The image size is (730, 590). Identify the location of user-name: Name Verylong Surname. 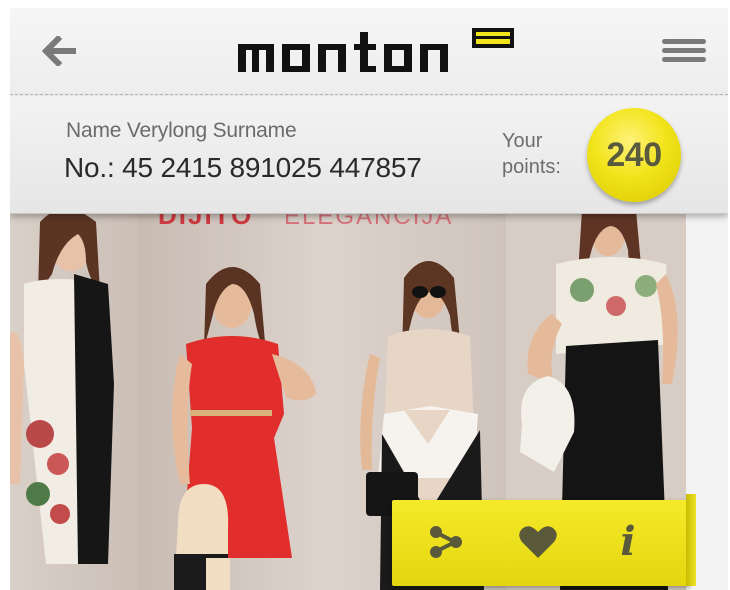
(181, 130).